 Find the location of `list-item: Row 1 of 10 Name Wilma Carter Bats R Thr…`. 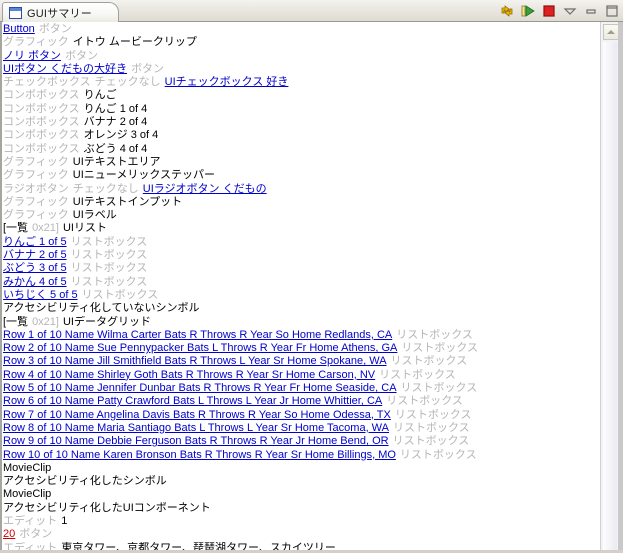

list-item: Row 1 of 10 Name Wilma Carter Bats R Thr… is located at coordinates (301, 335).